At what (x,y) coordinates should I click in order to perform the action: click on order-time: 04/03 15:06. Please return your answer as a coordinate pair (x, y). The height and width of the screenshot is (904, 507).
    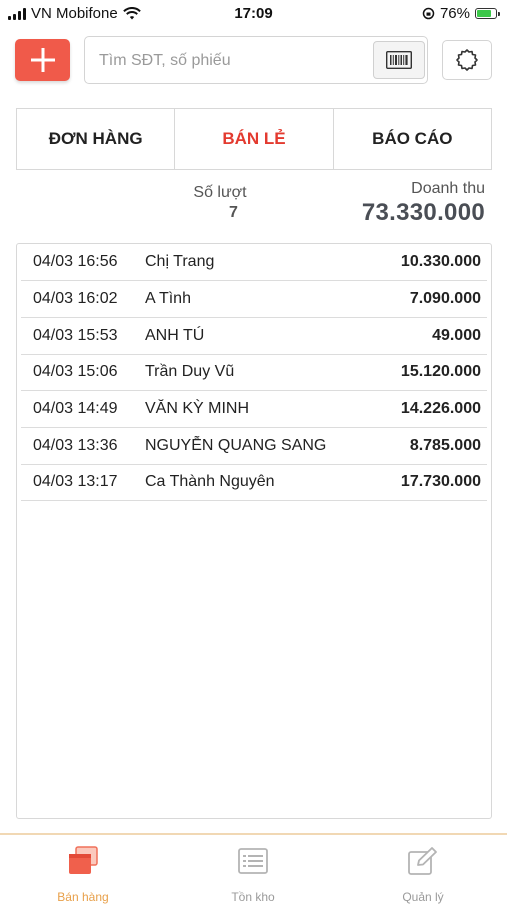
    Looking at the image, I should click on (75, 371).